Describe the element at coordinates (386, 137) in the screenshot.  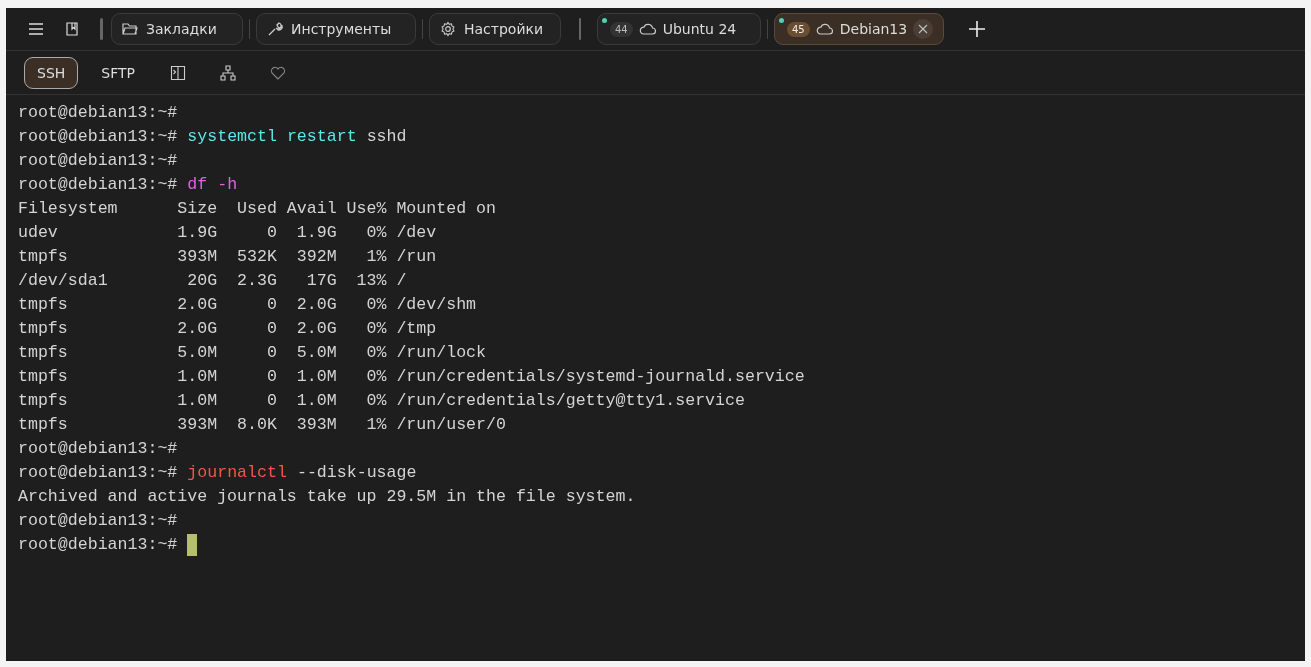
I see `command-argument: sshd` at that location.